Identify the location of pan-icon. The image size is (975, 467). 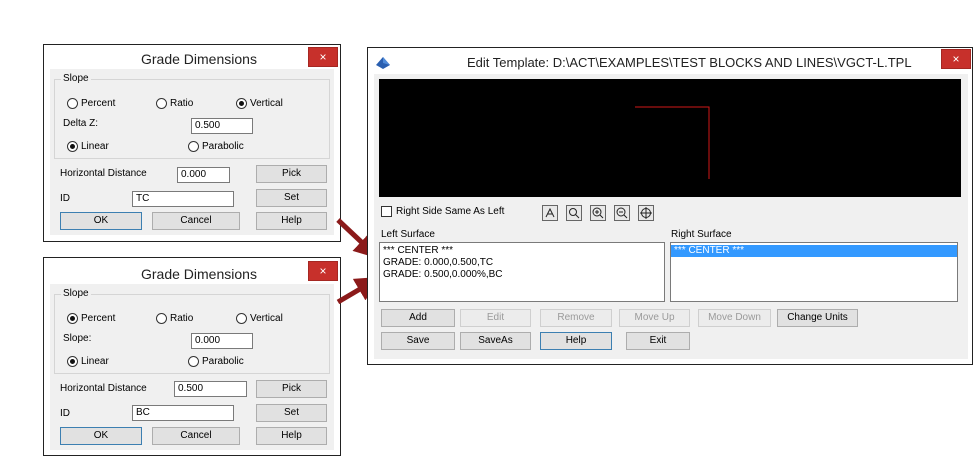
(550, 213).